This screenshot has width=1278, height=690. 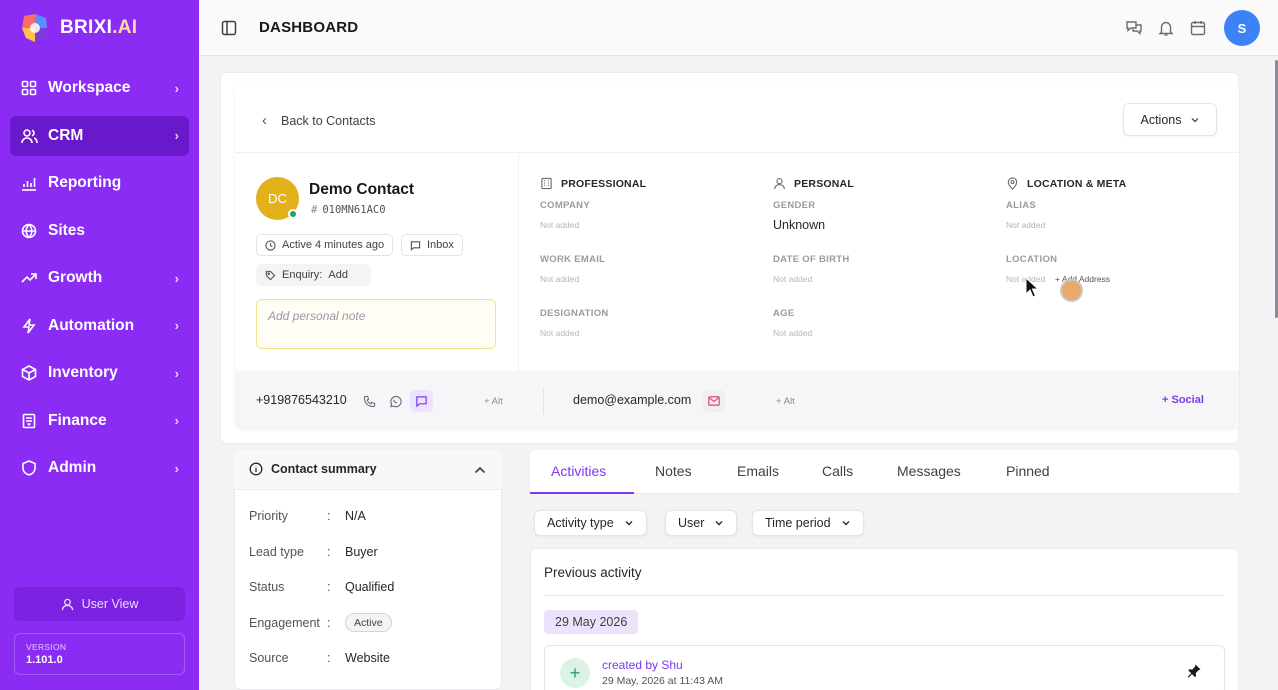 What do you see at coordinates (1161, 119) in the screenshot?
I see `actions-label: Actions` at bounding box center [1161, 119].